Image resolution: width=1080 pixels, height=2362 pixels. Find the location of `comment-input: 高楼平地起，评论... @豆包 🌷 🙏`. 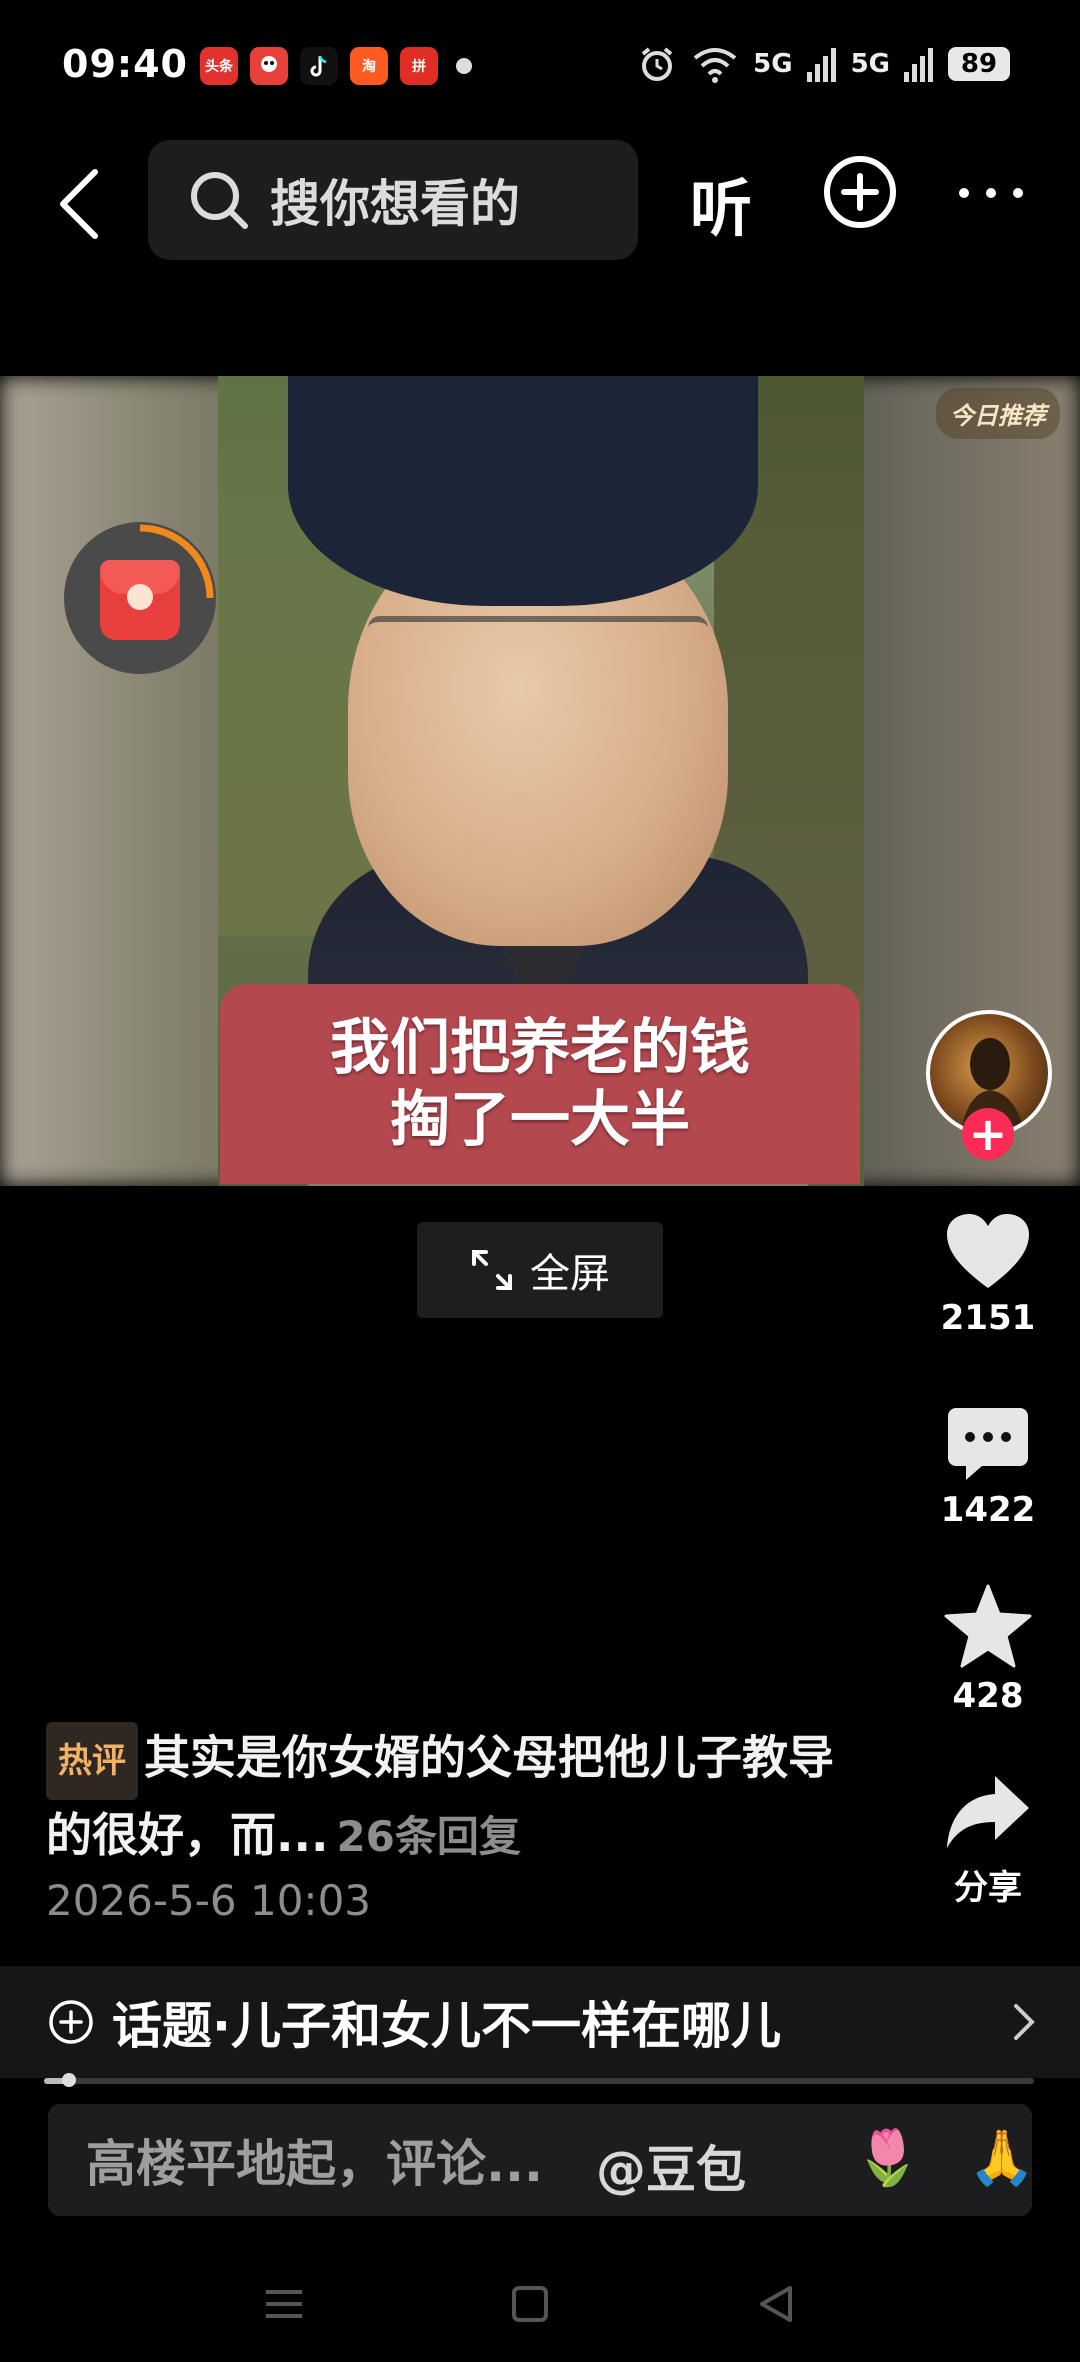

comment-input: 高楼平地起，评论... @豆包 🌷 🙏 is located at coordinates (541, 2160).